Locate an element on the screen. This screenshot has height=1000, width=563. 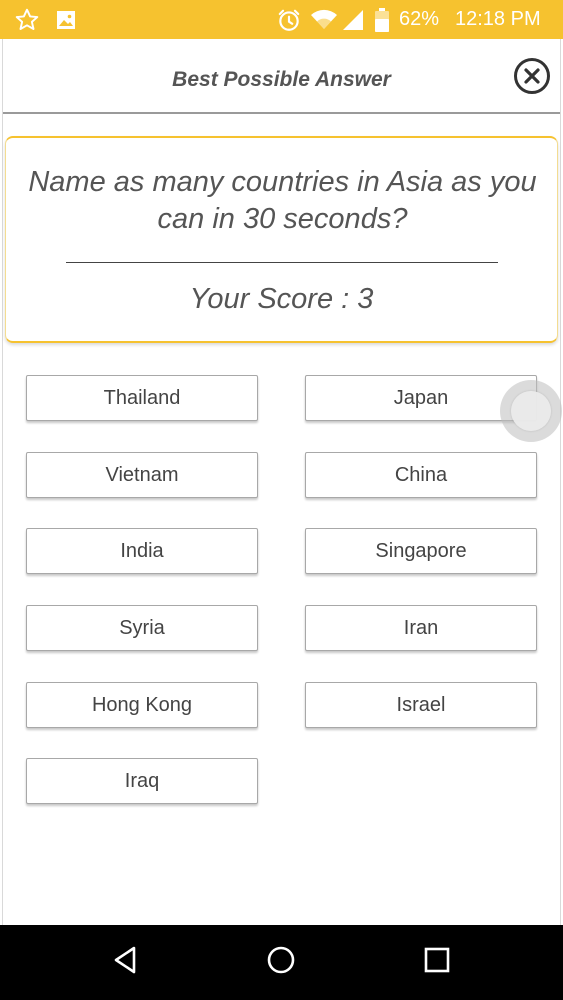
touch-indicator-center is located at coordinates (531, 411).